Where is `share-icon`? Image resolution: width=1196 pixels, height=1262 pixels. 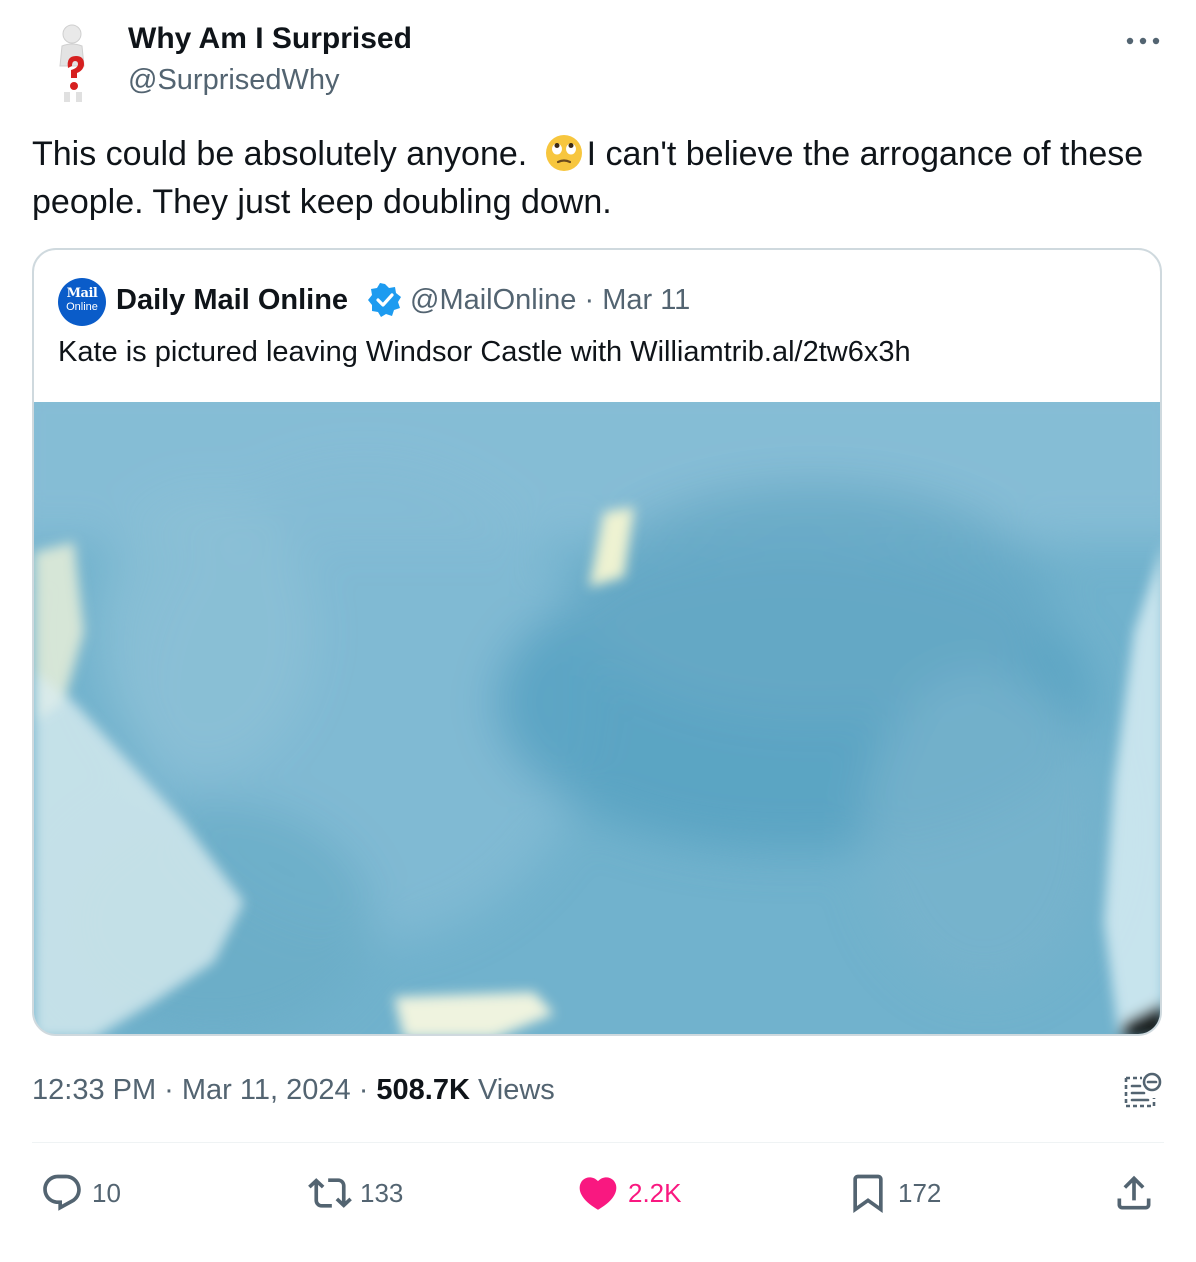
share-icon is located at coordinates (1134, 1192).